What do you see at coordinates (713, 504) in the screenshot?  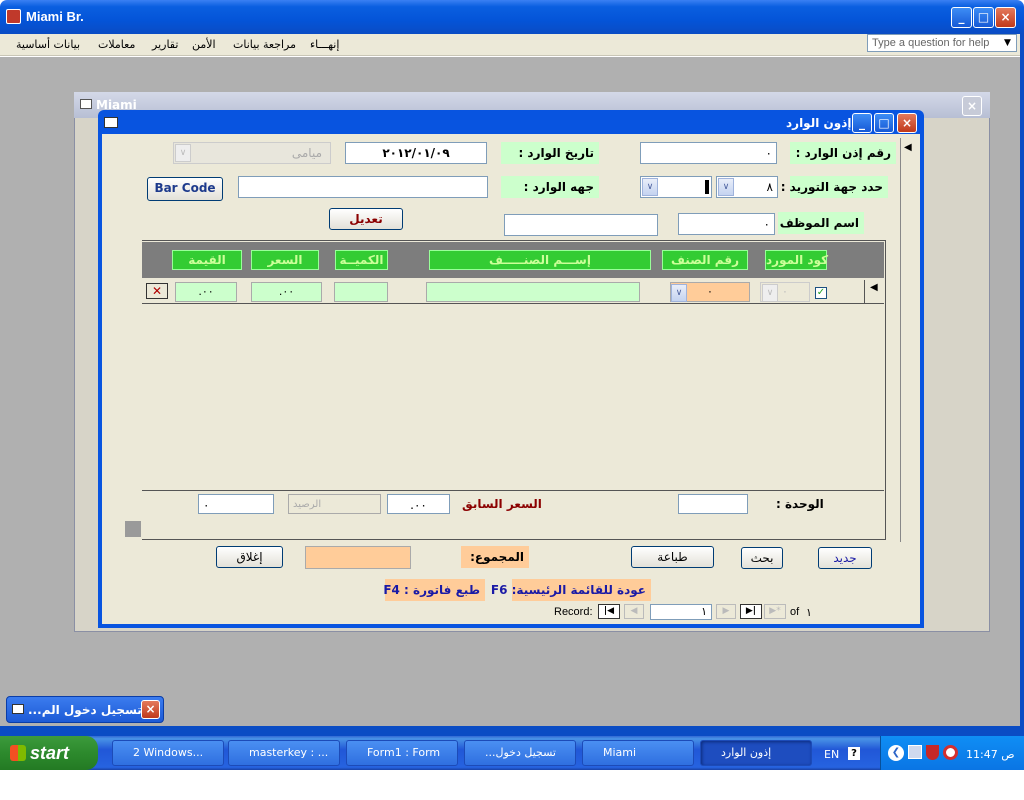 I see `unit-field` at bounding box center [713, 504].